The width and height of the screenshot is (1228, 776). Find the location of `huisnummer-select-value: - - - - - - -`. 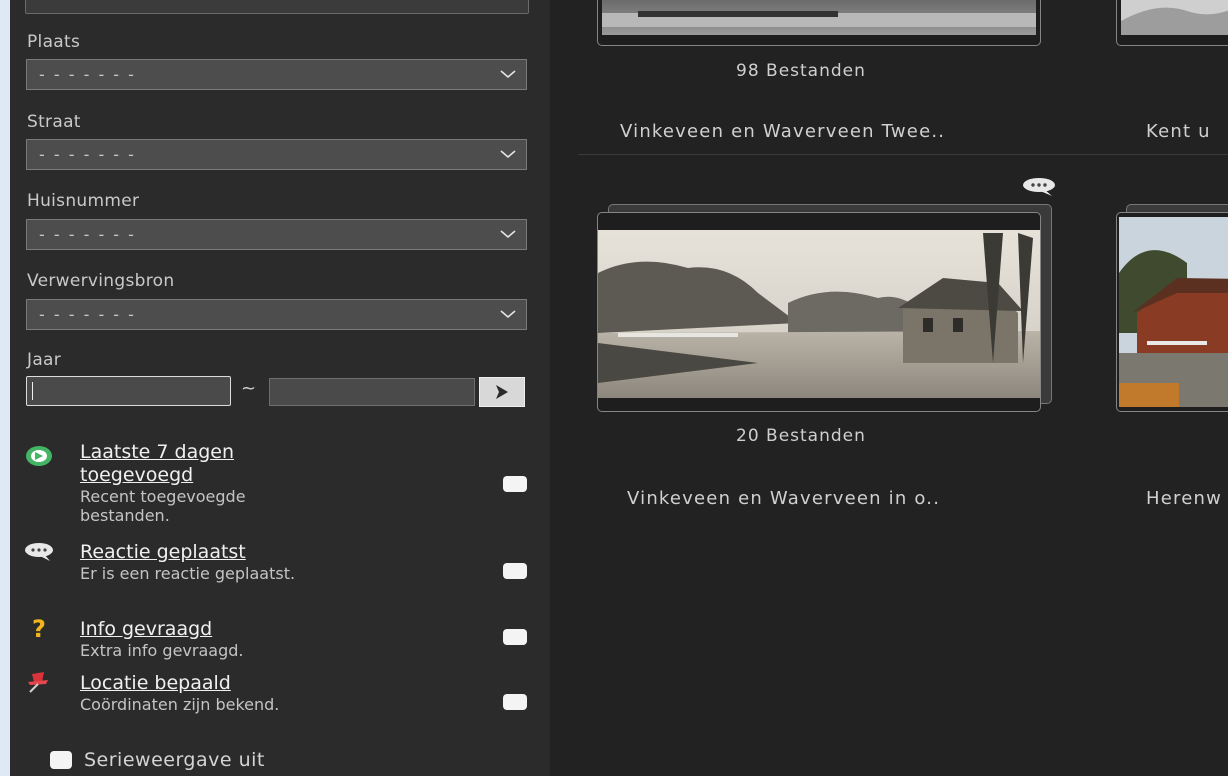

huisnummer-select-value: - - - - - - - is located at coordinates (87, 234).